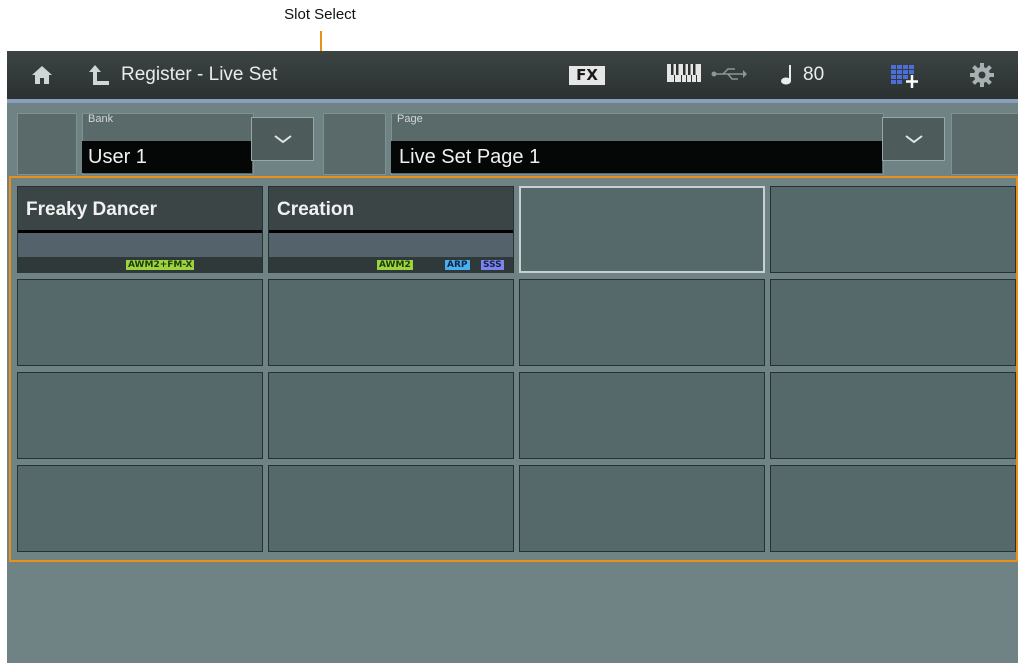 This screenshot has height=663, width=1018. What do you see at coordinates (984, 144) in the screenshot?
I see `page-right-panel` at bounding box center [984, 144].